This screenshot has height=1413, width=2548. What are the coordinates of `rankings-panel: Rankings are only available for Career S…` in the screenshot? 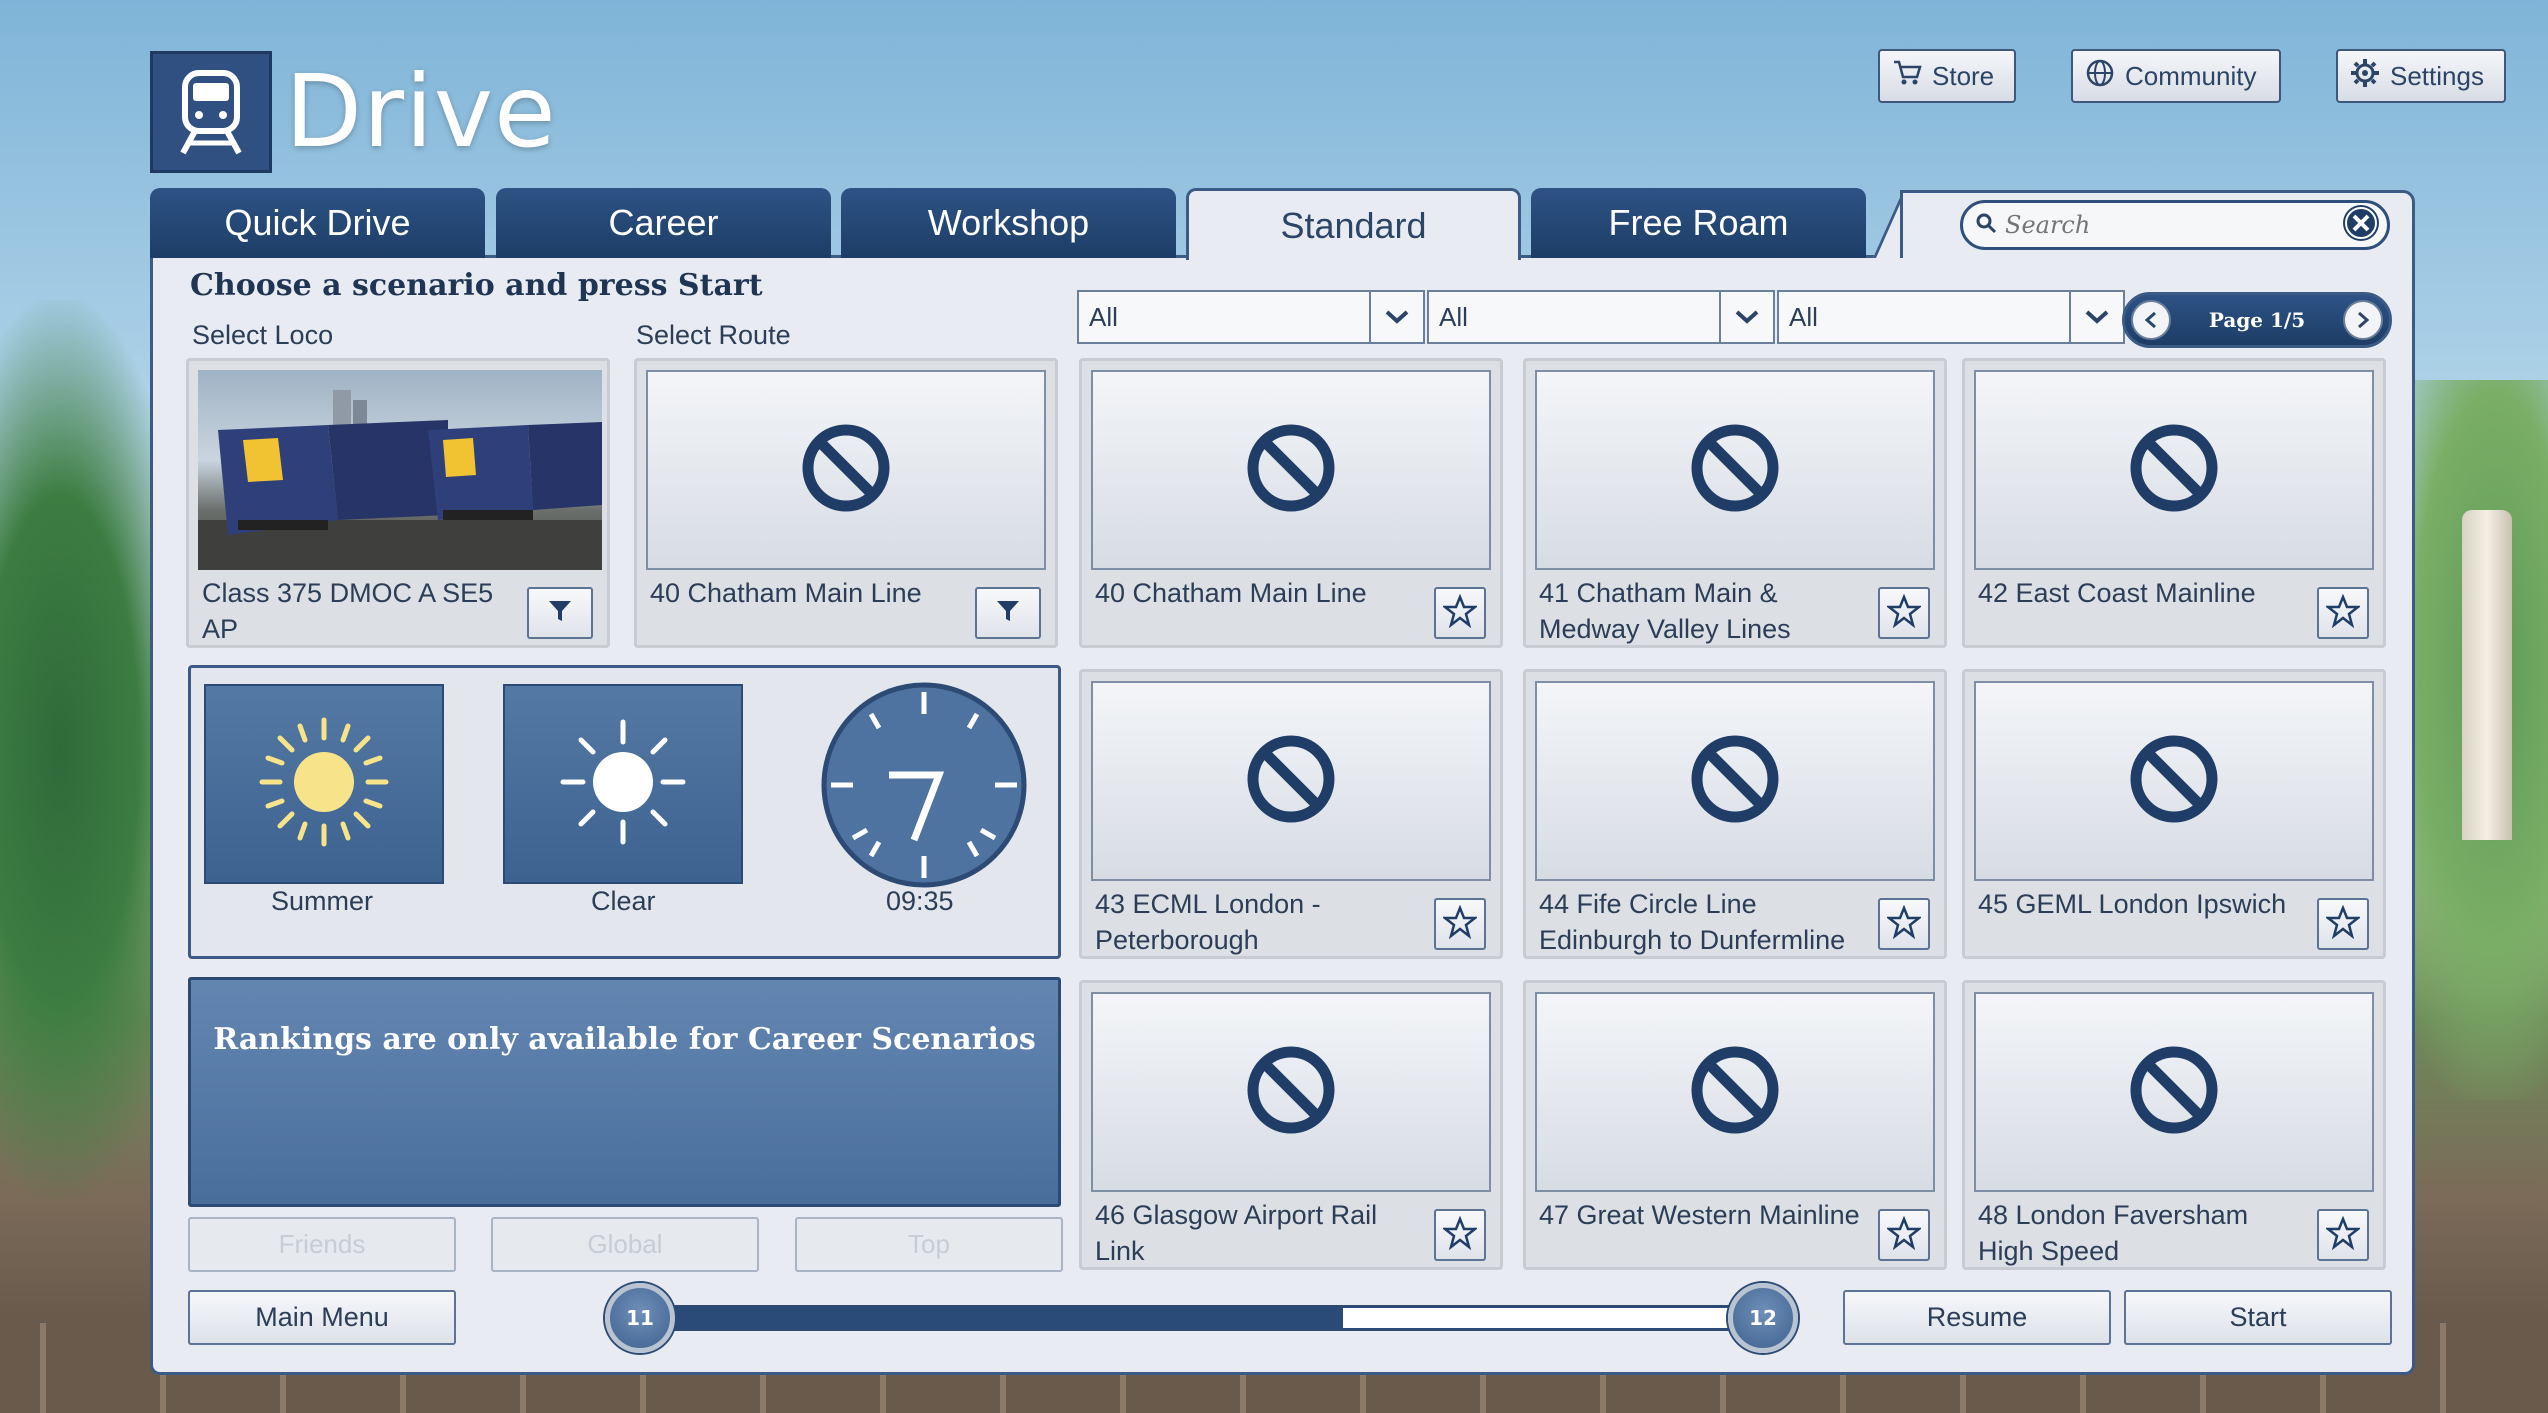 It's located at (624, 1092).